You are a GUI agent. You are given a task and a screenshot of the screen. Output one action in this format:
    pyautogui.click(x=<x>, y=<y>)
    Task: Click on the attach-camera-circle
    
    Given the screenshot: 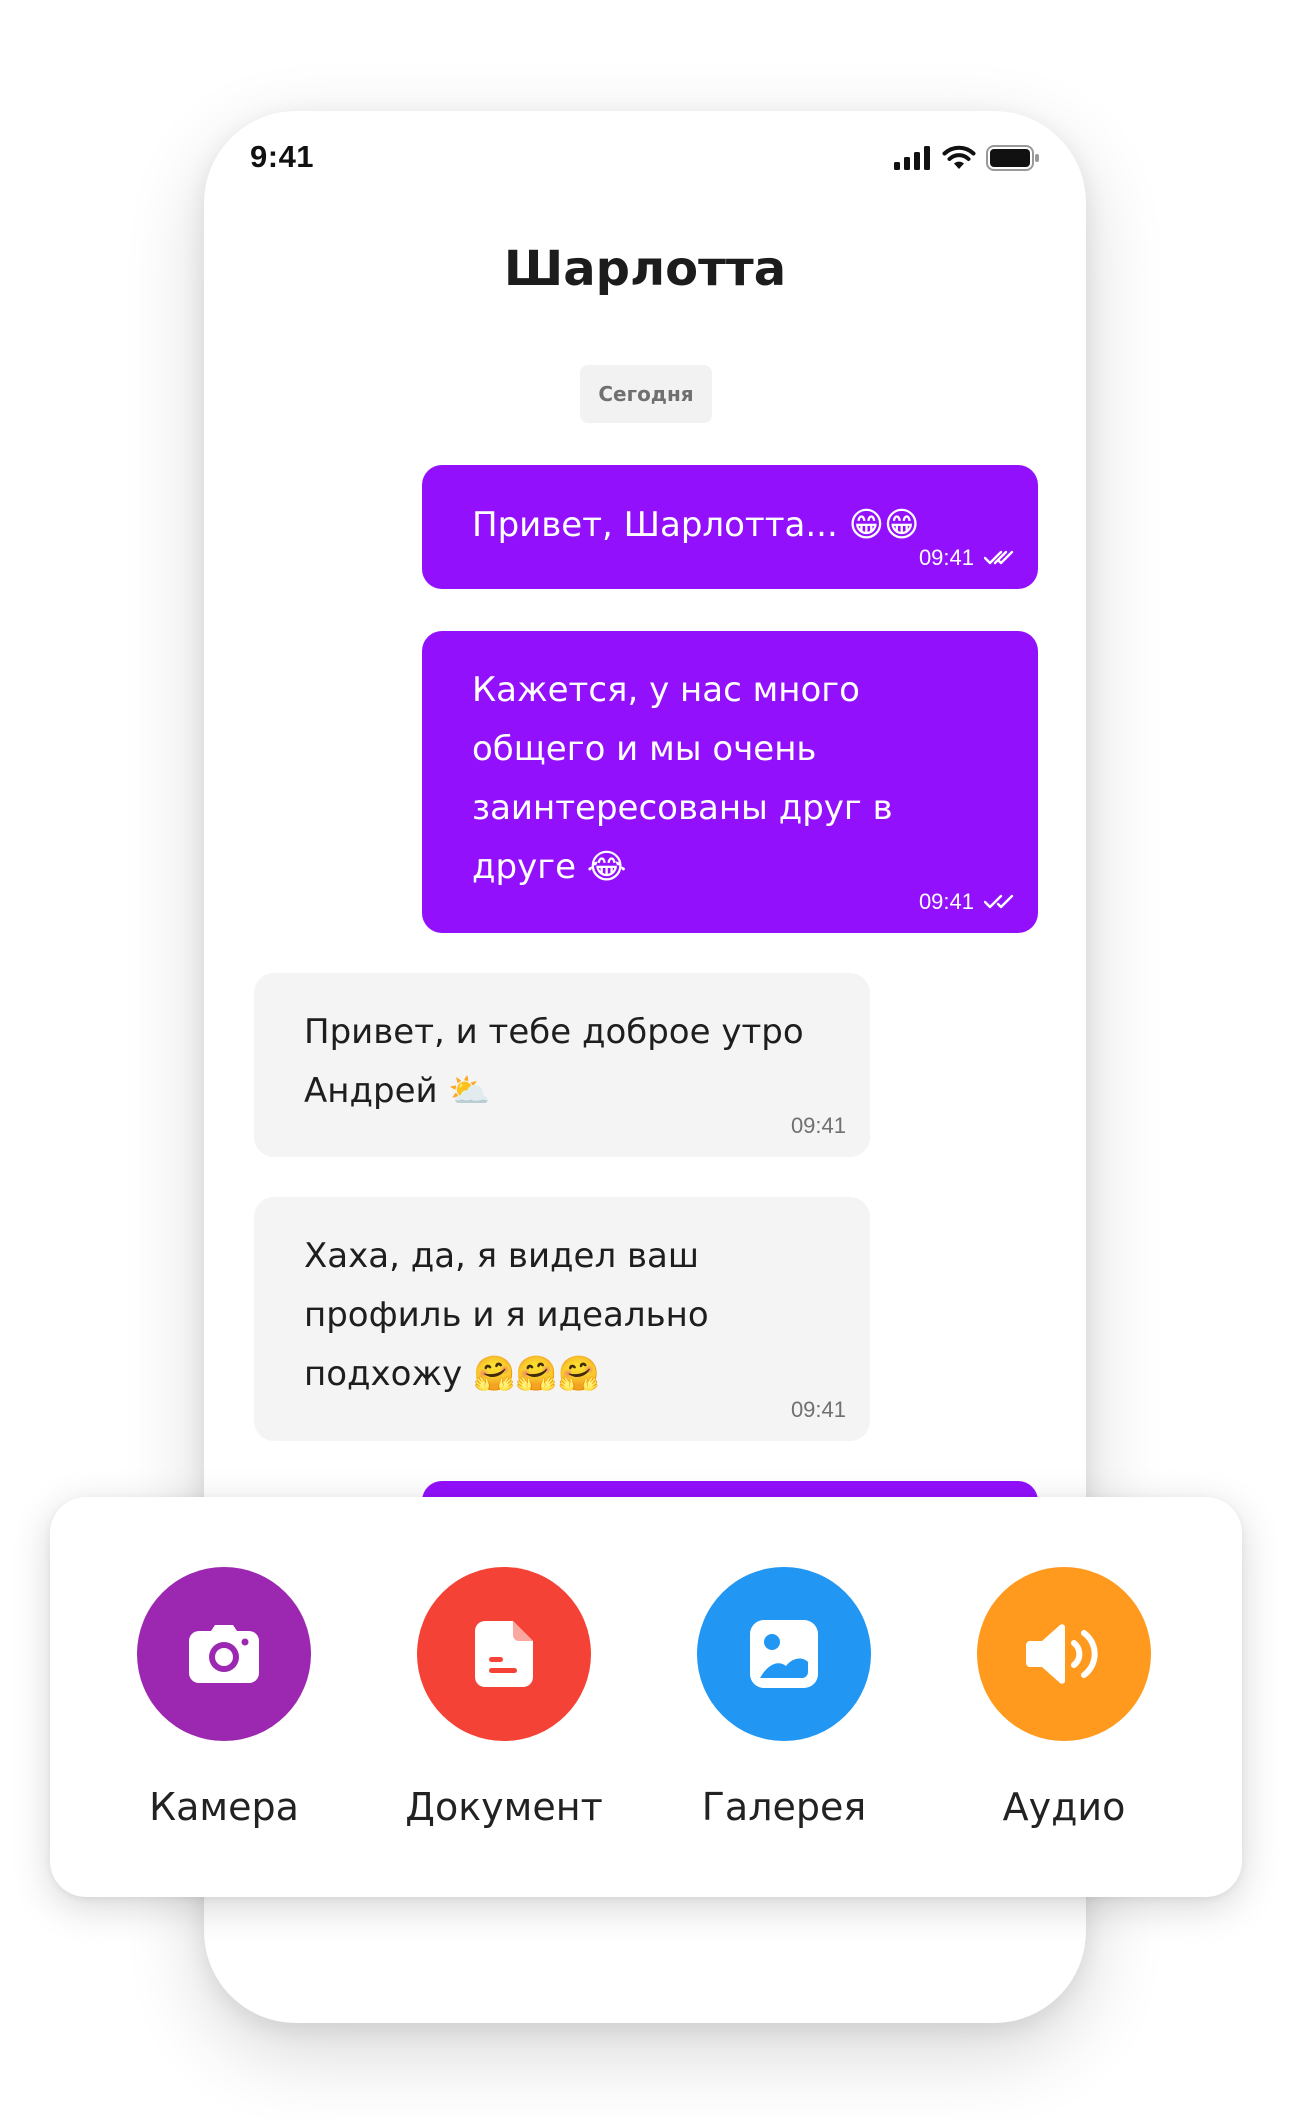 What is the action you would take?
    pyautogui.click(x=224, y=1654)
    